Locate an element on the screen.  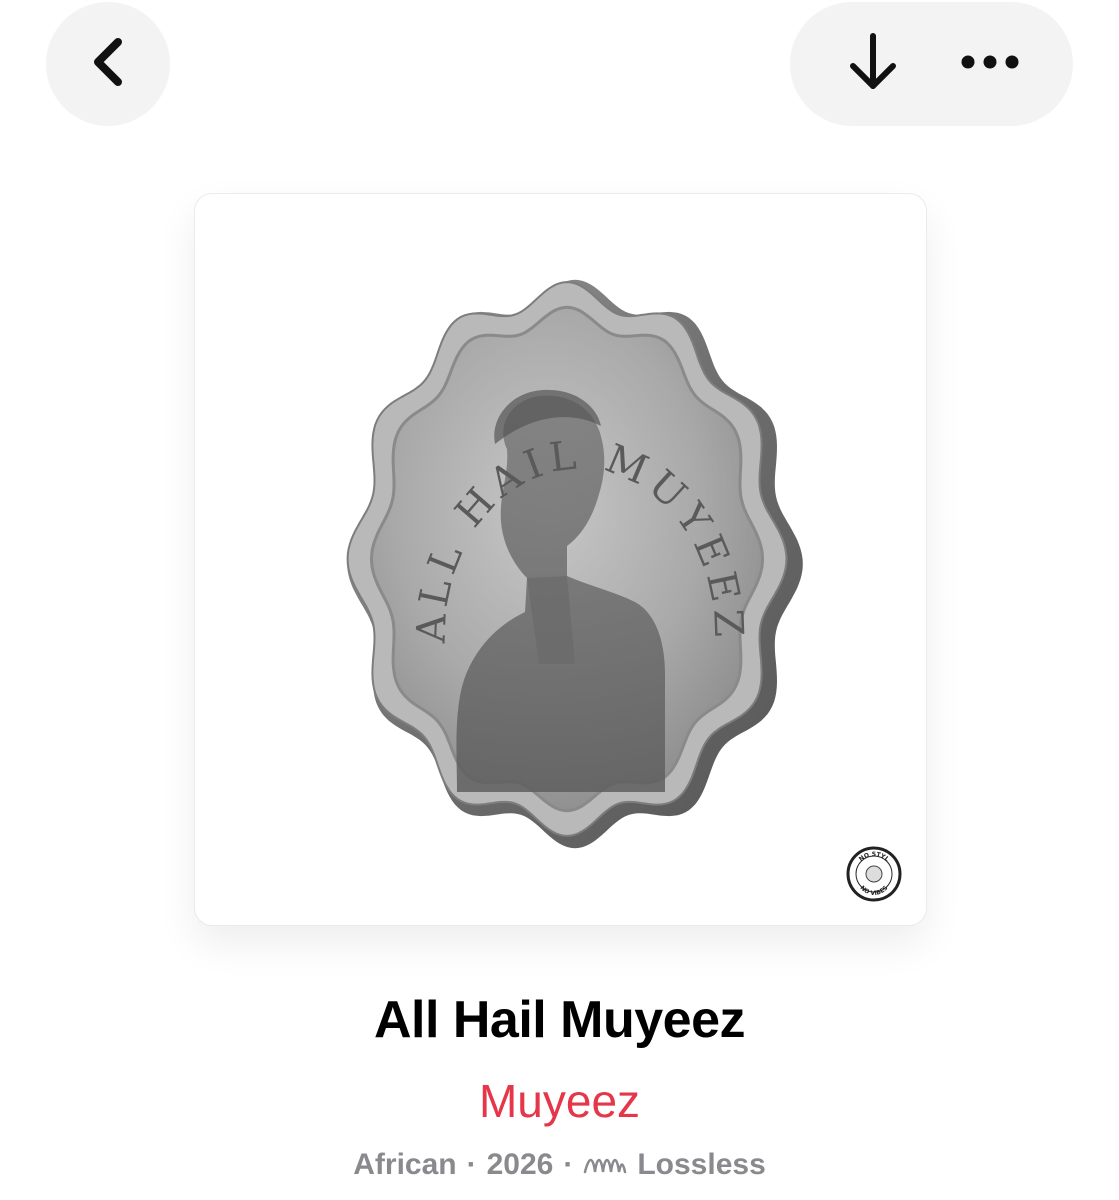
label-badge: NO STYL NO VIBES is located at coordinates (874, 874).